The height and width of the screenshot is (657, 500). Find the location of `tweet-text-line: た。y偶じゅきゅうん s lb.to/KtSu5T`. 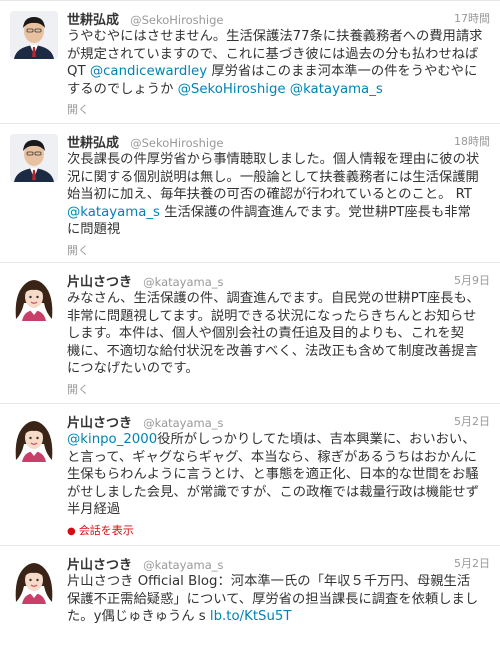

tweet-text-line: た。y偶じゅきゅうん s lb.to/KtSu5T is located at coordinates (278, 617).